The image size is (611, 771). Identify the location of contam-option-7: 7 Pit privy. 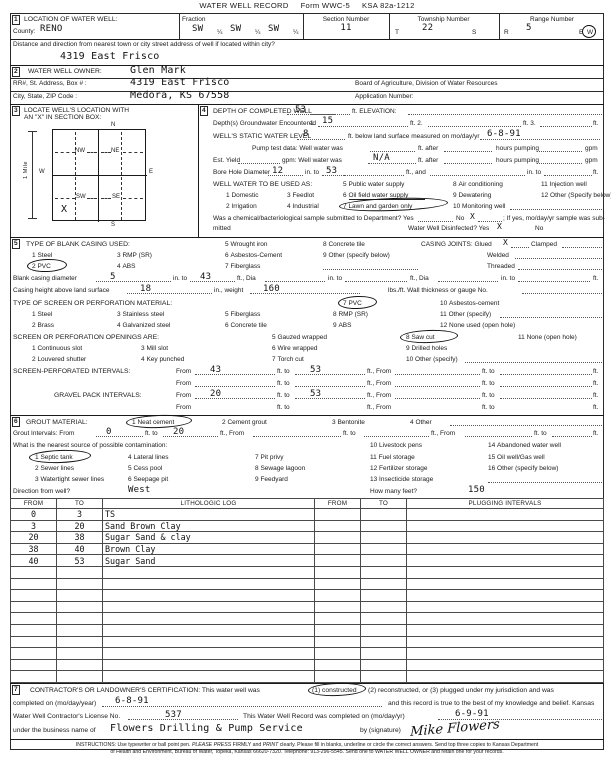
(269, 457).